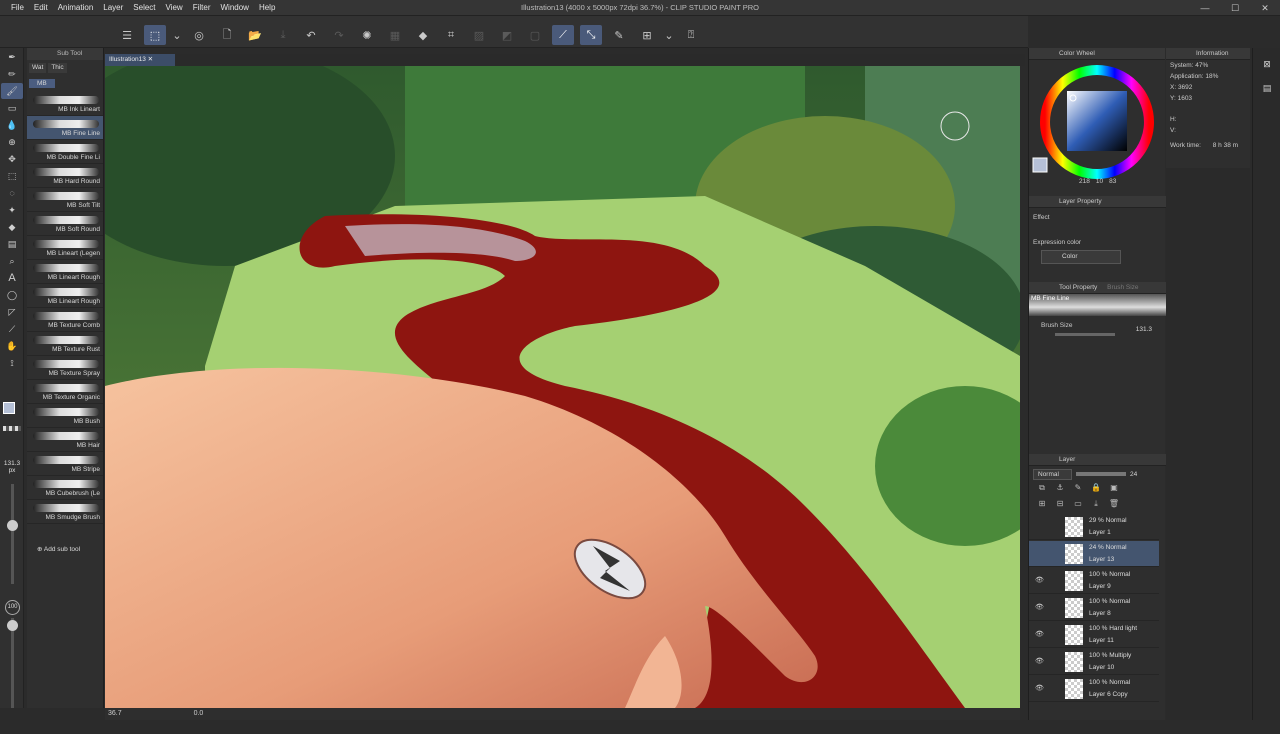  What do you see at coordinates (9, 408) in the screenshot?
I see `main-color-swatch` at bounding box center [9, 408].